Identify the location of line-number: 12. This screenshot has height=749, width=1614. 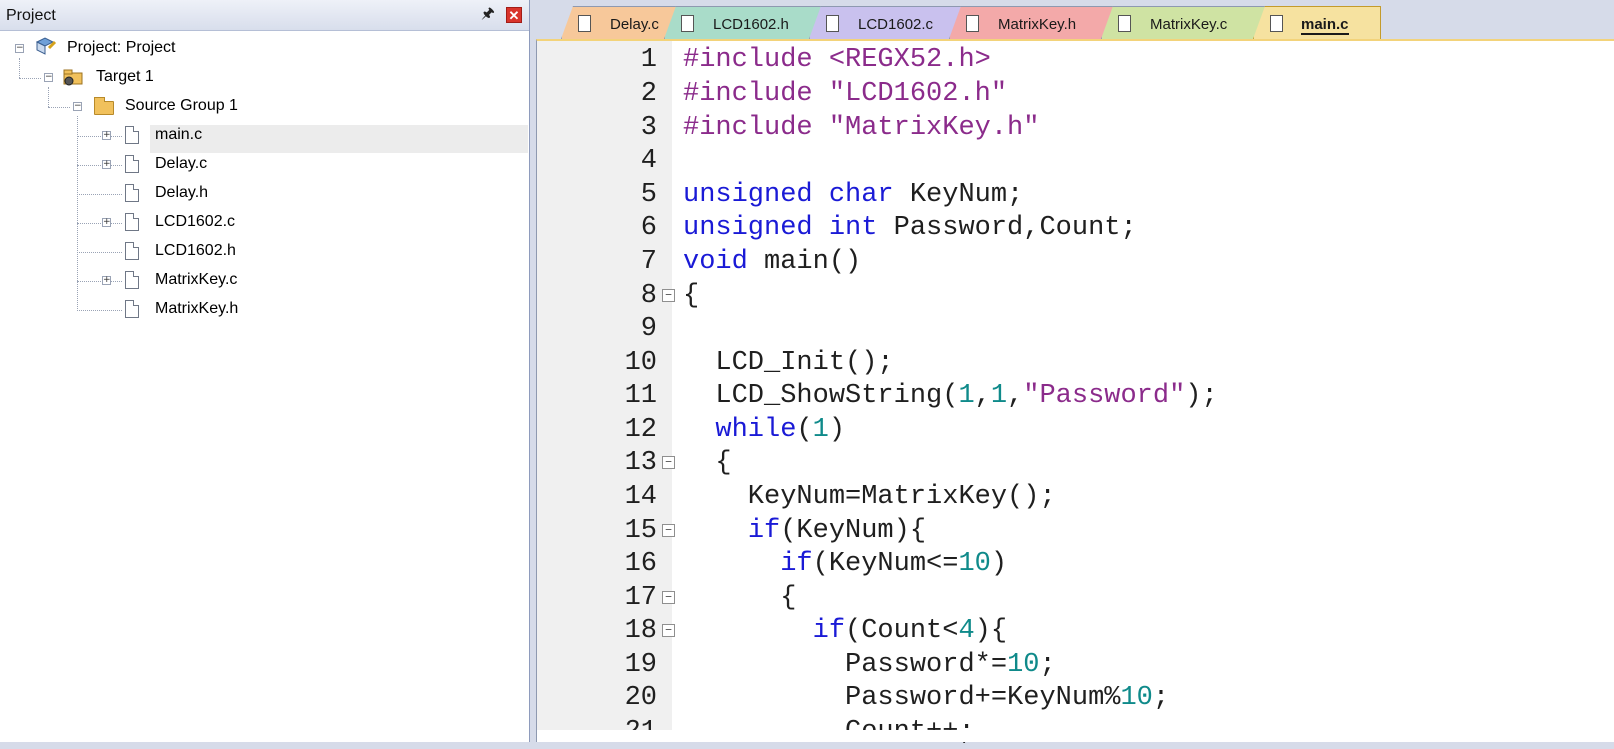
(640, 430).